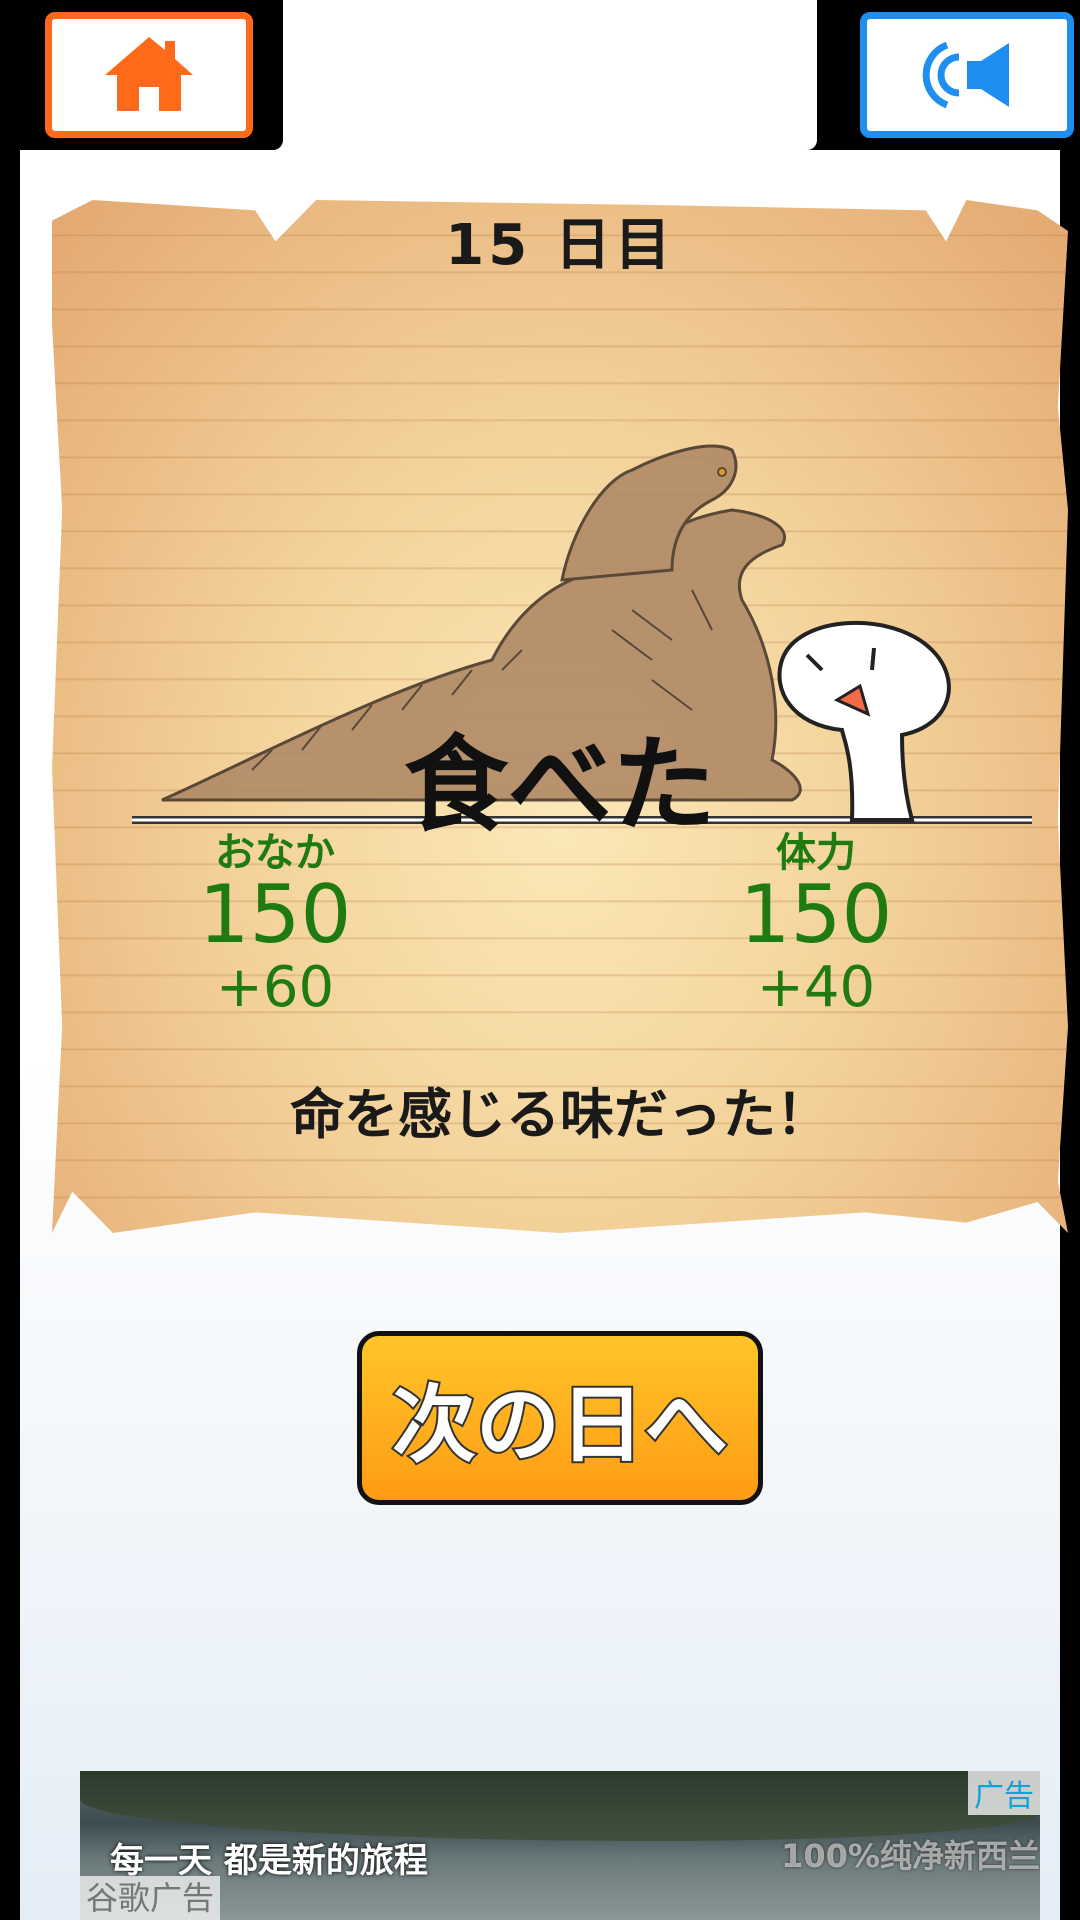 This screenshot has height=1920, width=1080. Describe the element at coordinates (275, 914) in the screenshot. I see `stat-hunger-value: 150` at that location.